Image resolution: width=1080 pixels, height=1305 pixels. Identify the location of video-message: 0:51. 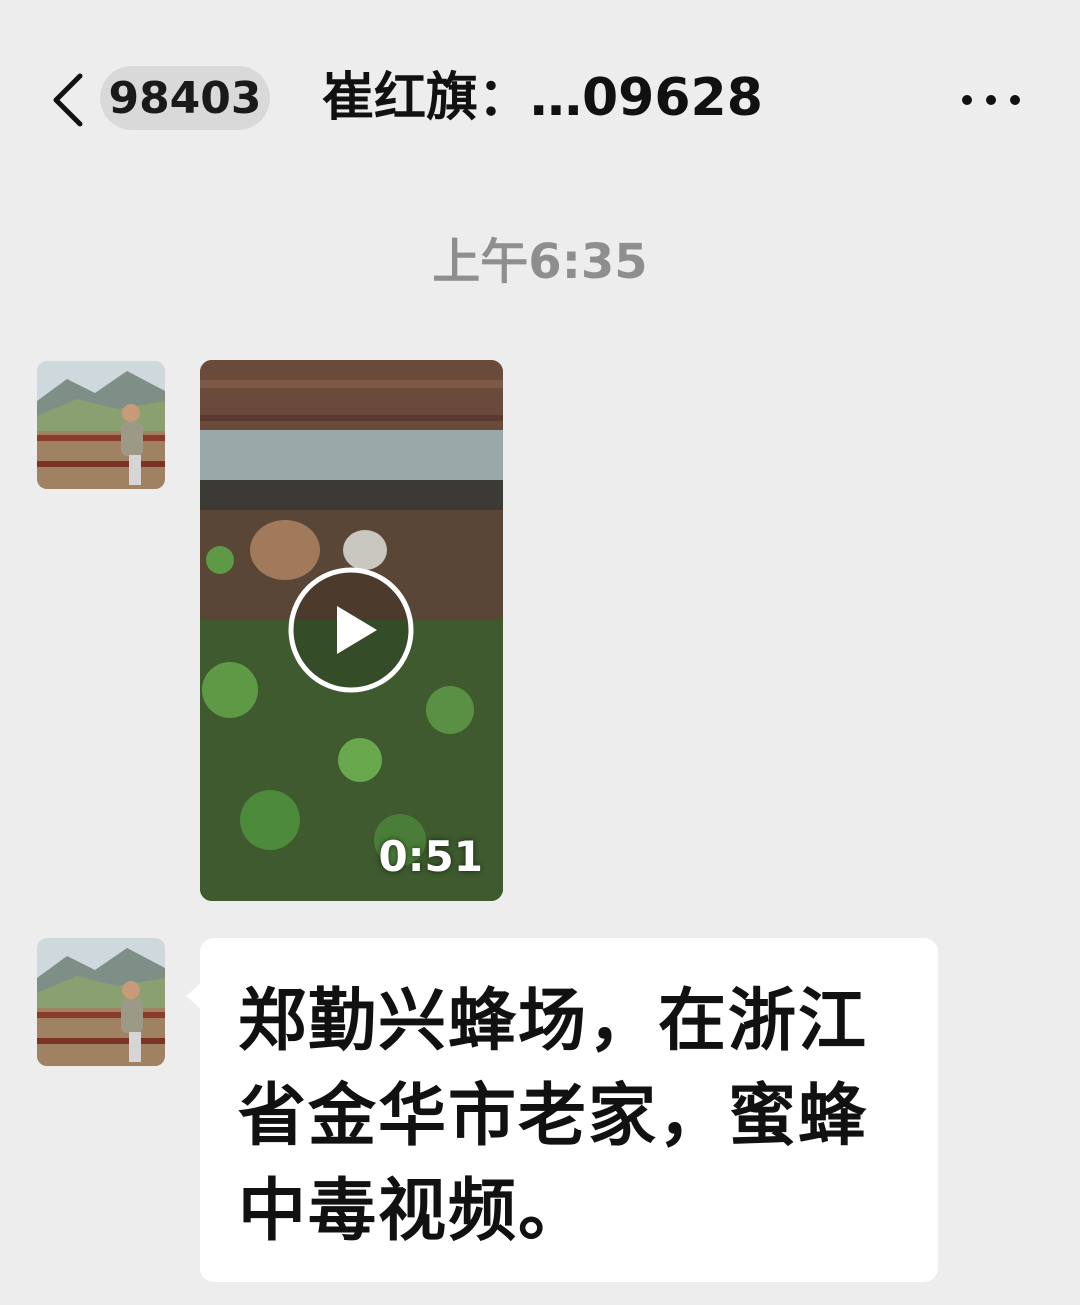
(351, 630).